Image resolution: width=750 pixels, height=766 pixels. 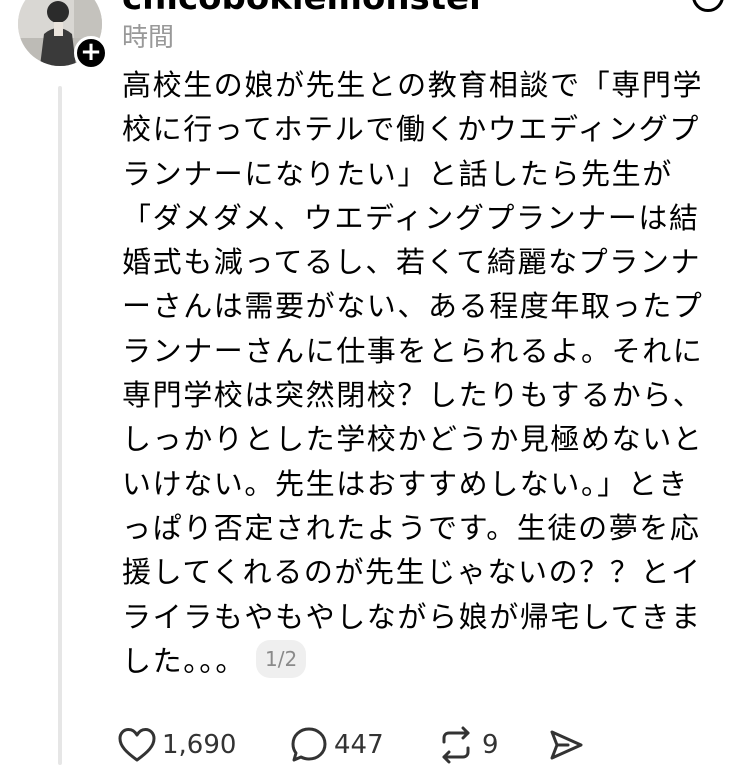 I want to click on heart-icon, so click(x=137, y=745).